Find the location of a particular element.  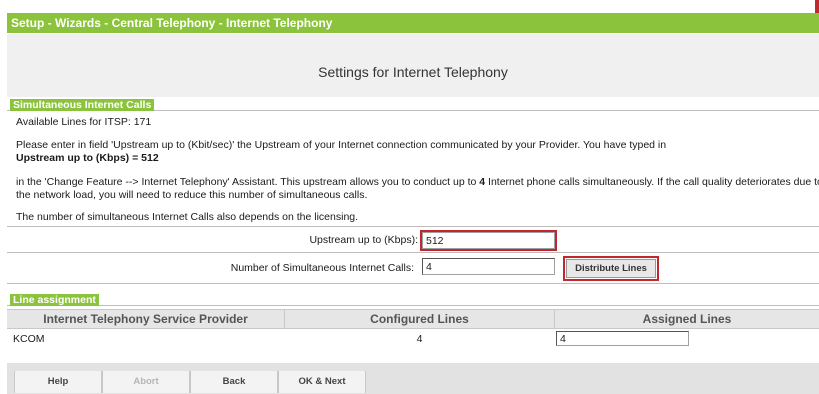

footer-bar: Help Abort Back OK & Next is located at coordinates (413, 378).